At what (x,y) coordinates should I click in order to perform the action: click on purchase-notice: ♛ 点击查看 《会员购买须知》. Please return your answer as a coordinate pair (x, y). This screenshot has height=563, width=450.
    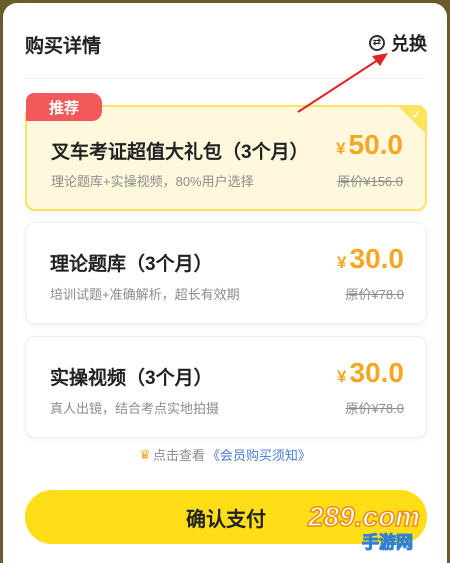
    Looking at the image, I should click on (225, 454).